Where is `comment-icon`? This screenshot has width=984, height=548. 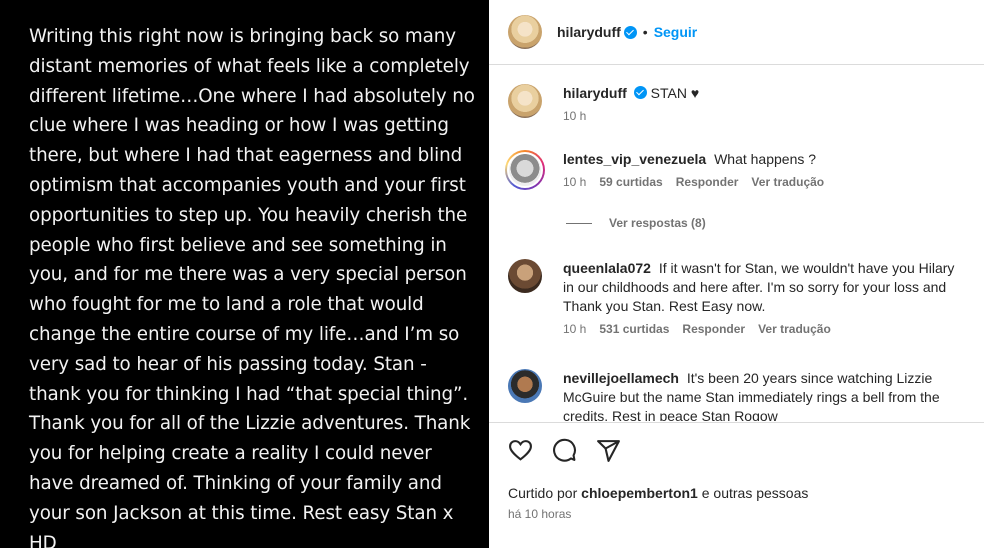
comment-icon is located at coordinates (564, 450).